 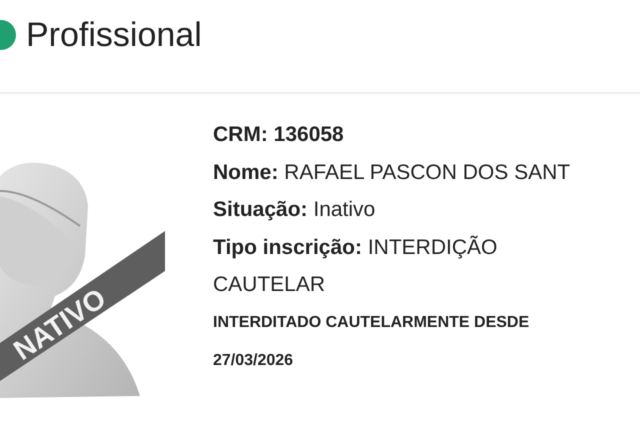 What do you see at coordinates (392, 173) in the screenshot?
I see `field-text: Nome: RAFAEL PASCON DOS SANT` at bounding box center [392, 173].